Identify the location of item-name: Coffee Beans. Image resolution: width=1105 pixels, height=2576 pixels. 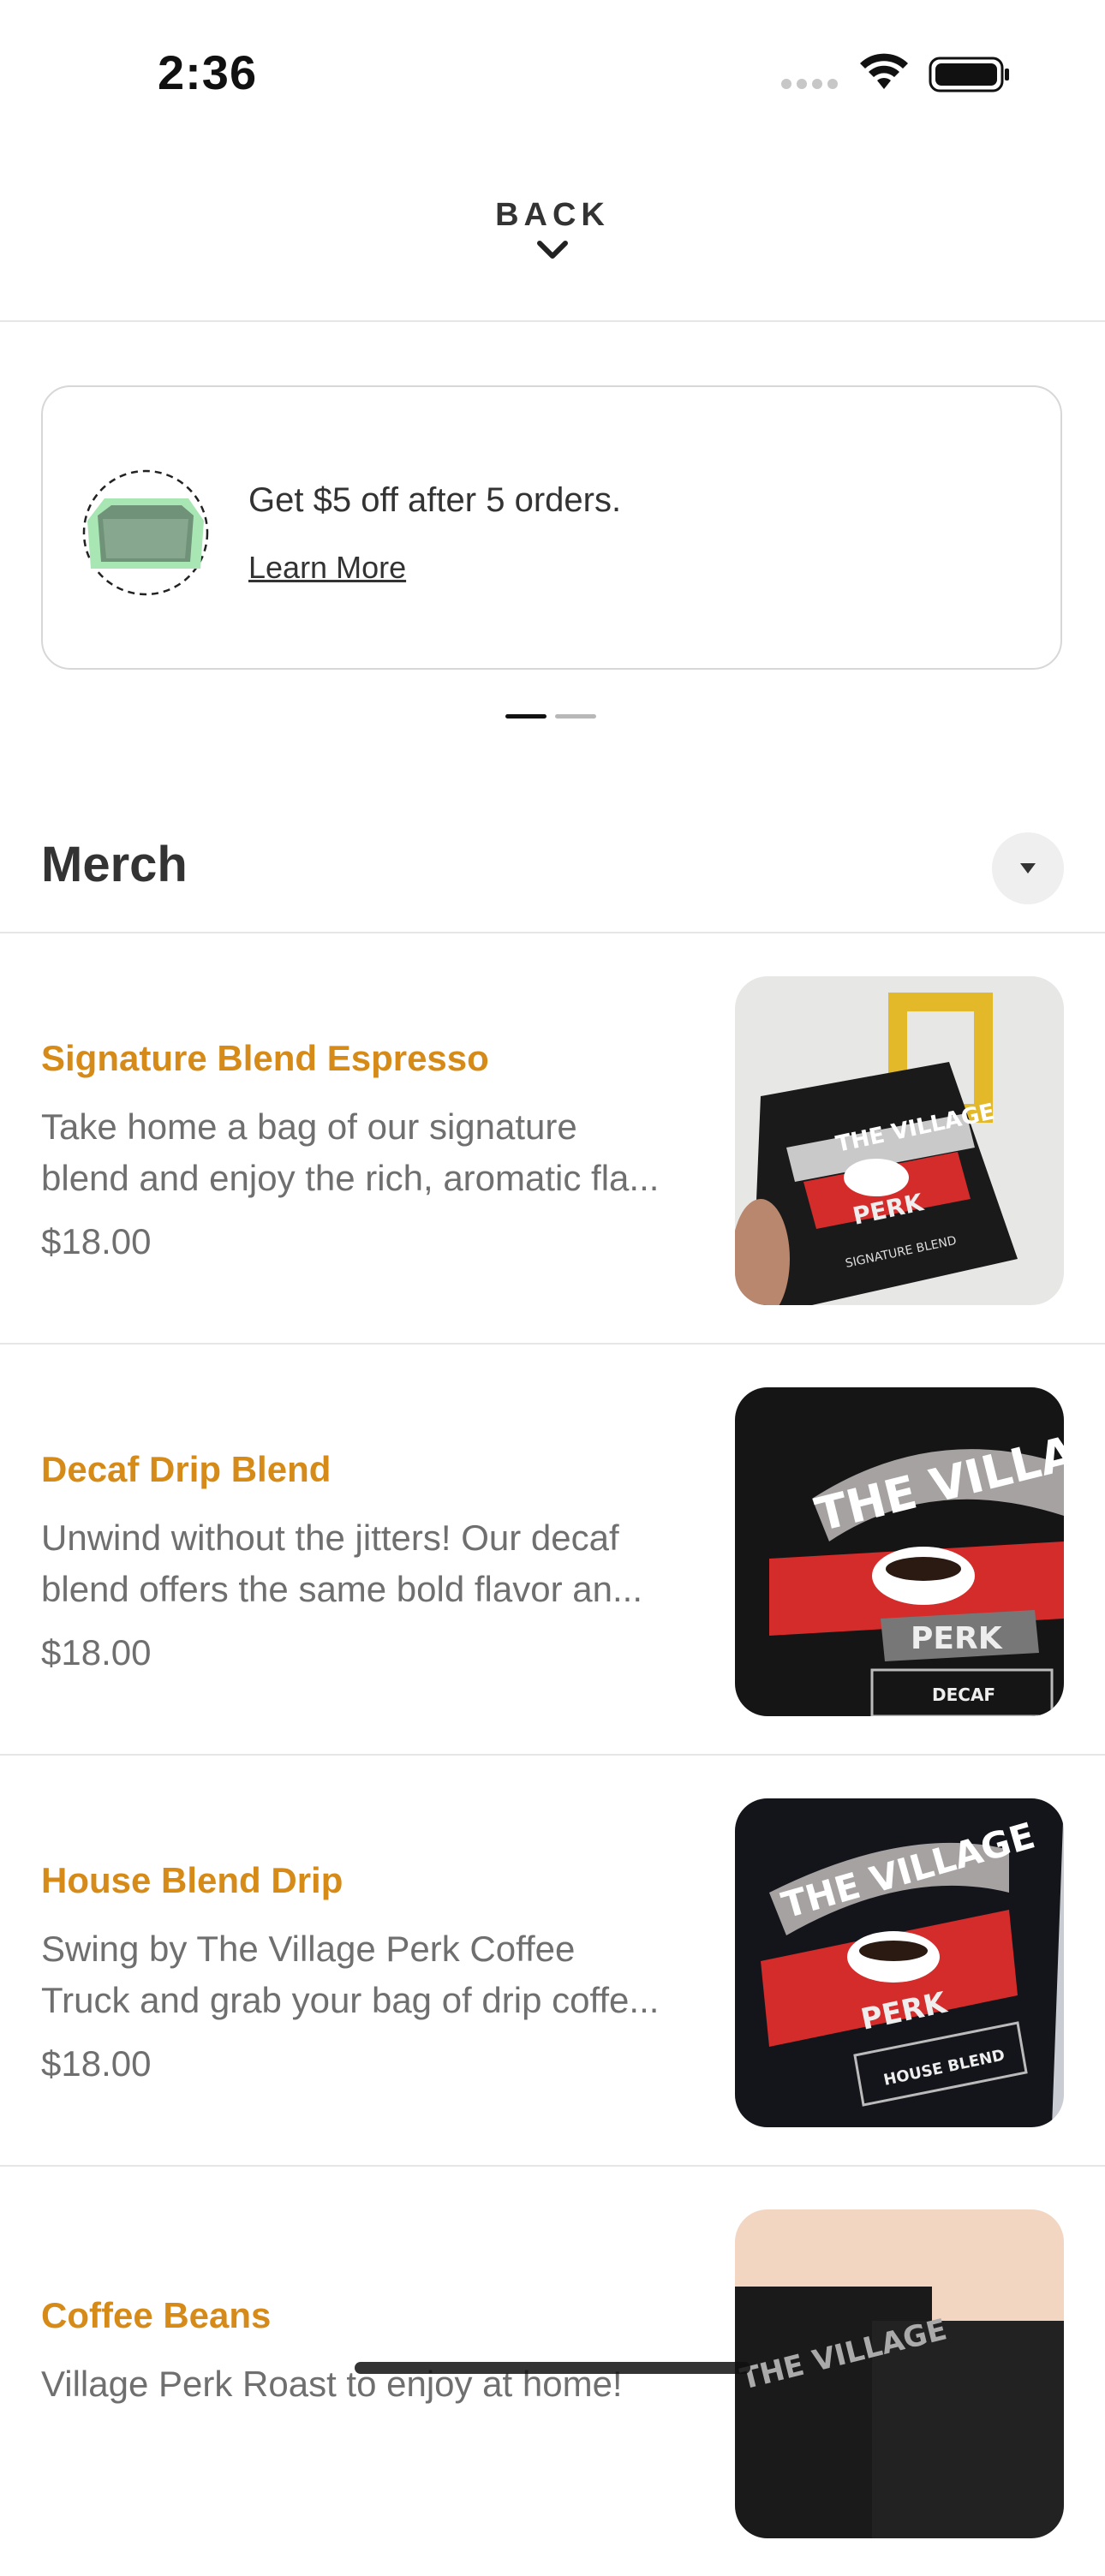
(156, 2315).